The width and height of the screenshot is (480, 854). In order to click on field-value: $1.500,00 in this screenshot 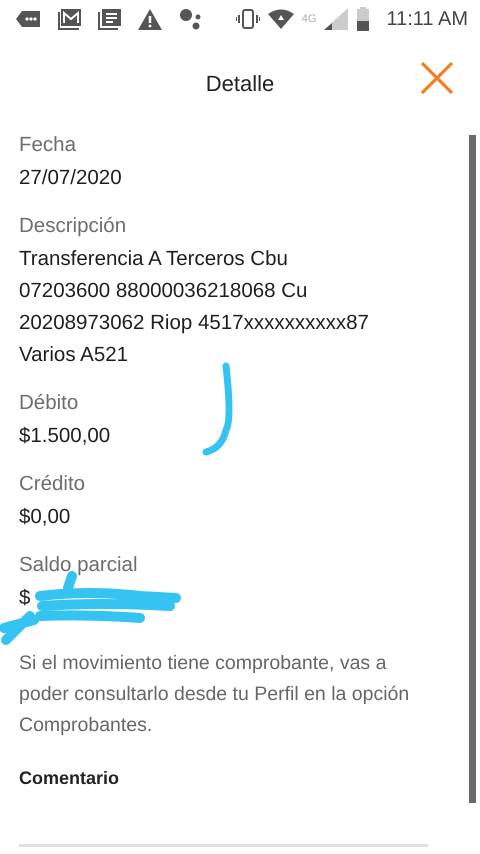, I will do `click(64, 436)`.